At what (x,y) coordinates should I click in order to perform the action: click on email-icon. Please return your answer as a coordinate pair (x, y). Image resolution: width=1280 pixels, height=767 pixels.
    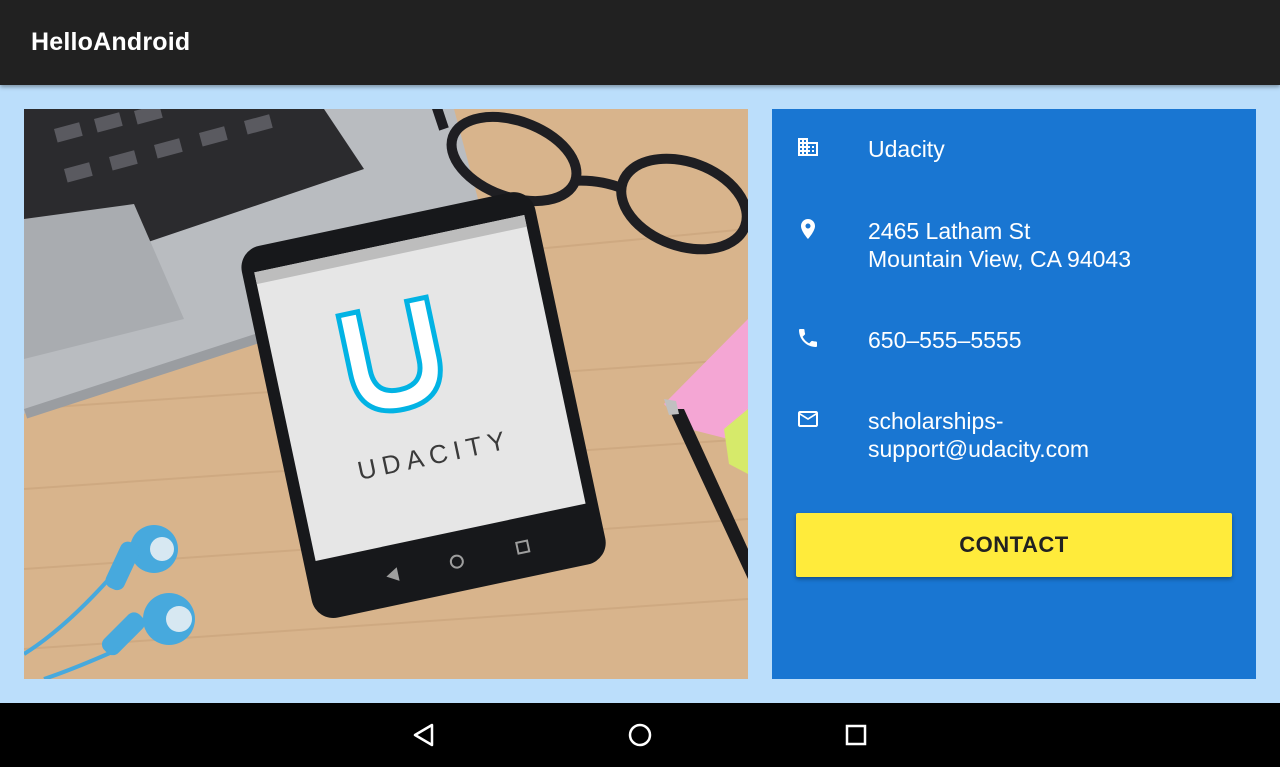
    Looking at the image, I should click on (808, 419).